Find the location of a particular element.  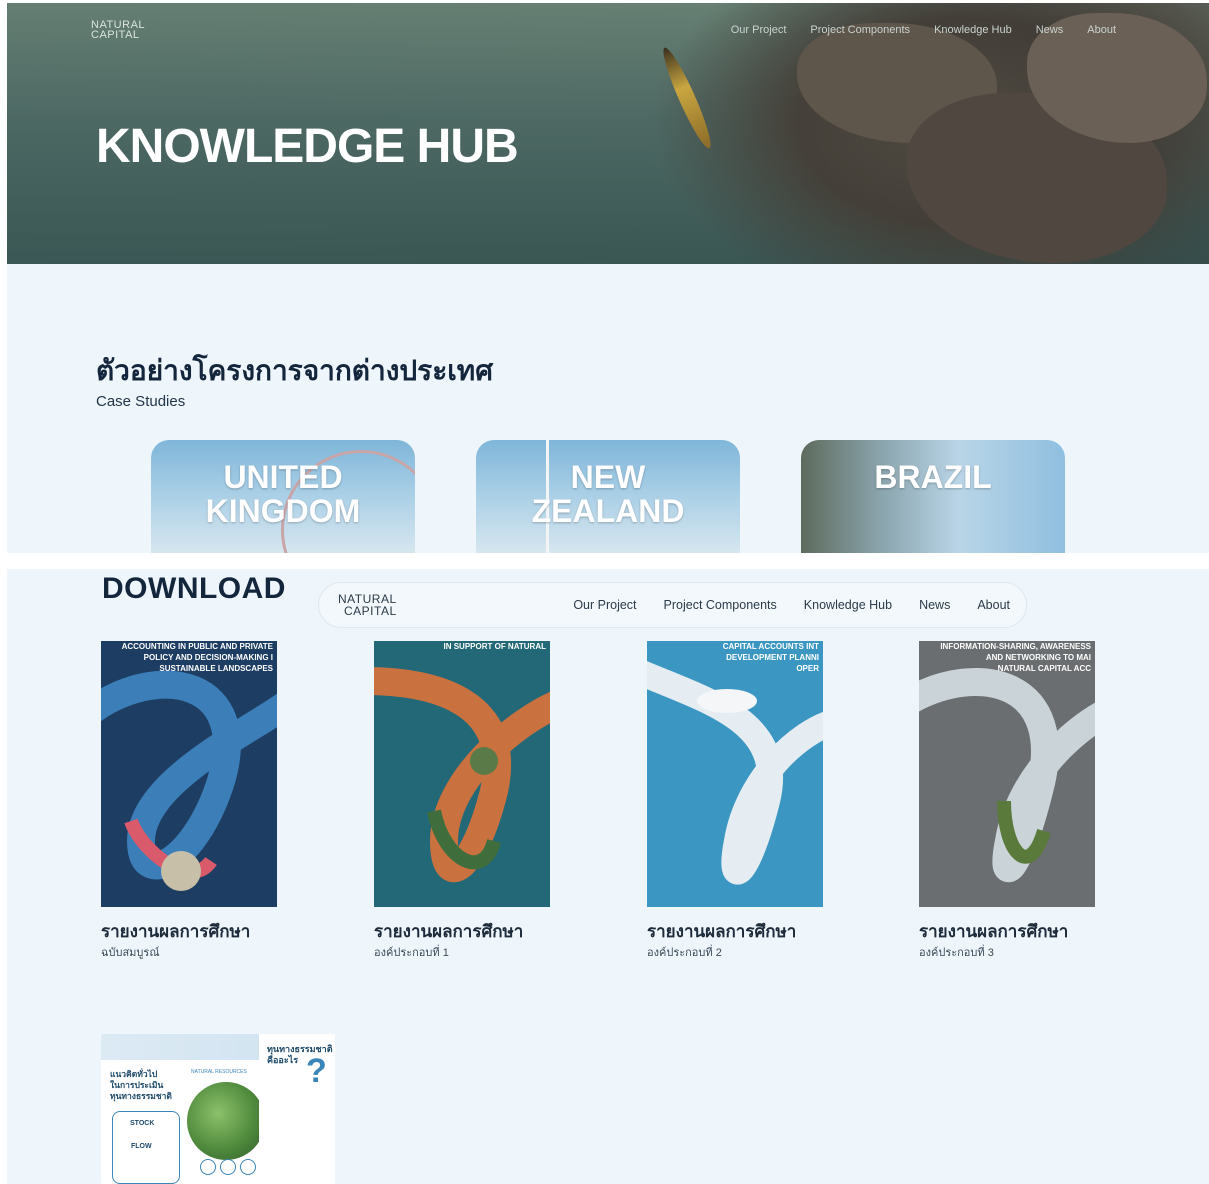

card-label-line-2: KINGDOM is located at coordinates (283, 511).